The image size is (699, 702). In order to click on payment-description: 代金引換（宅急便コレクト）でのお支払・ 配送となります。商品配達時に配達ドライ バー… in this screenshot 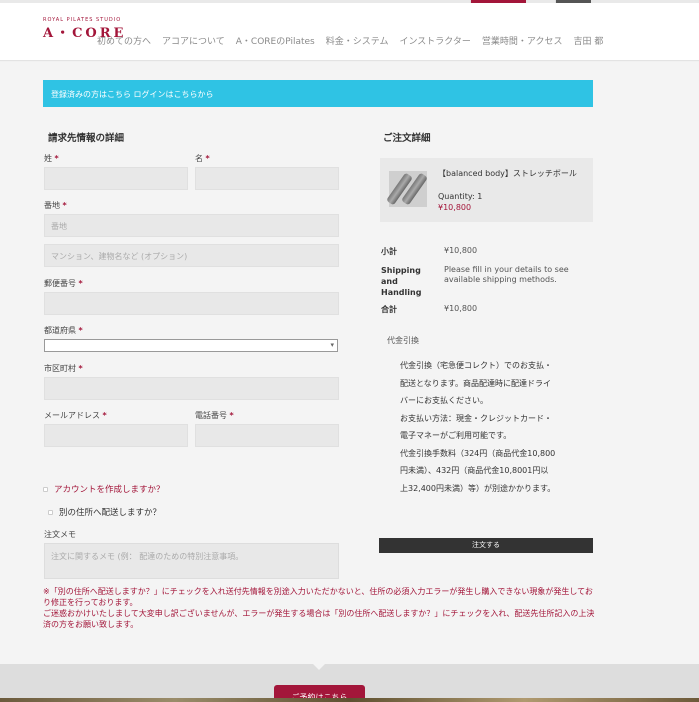, I will do `click(492, 427)`.